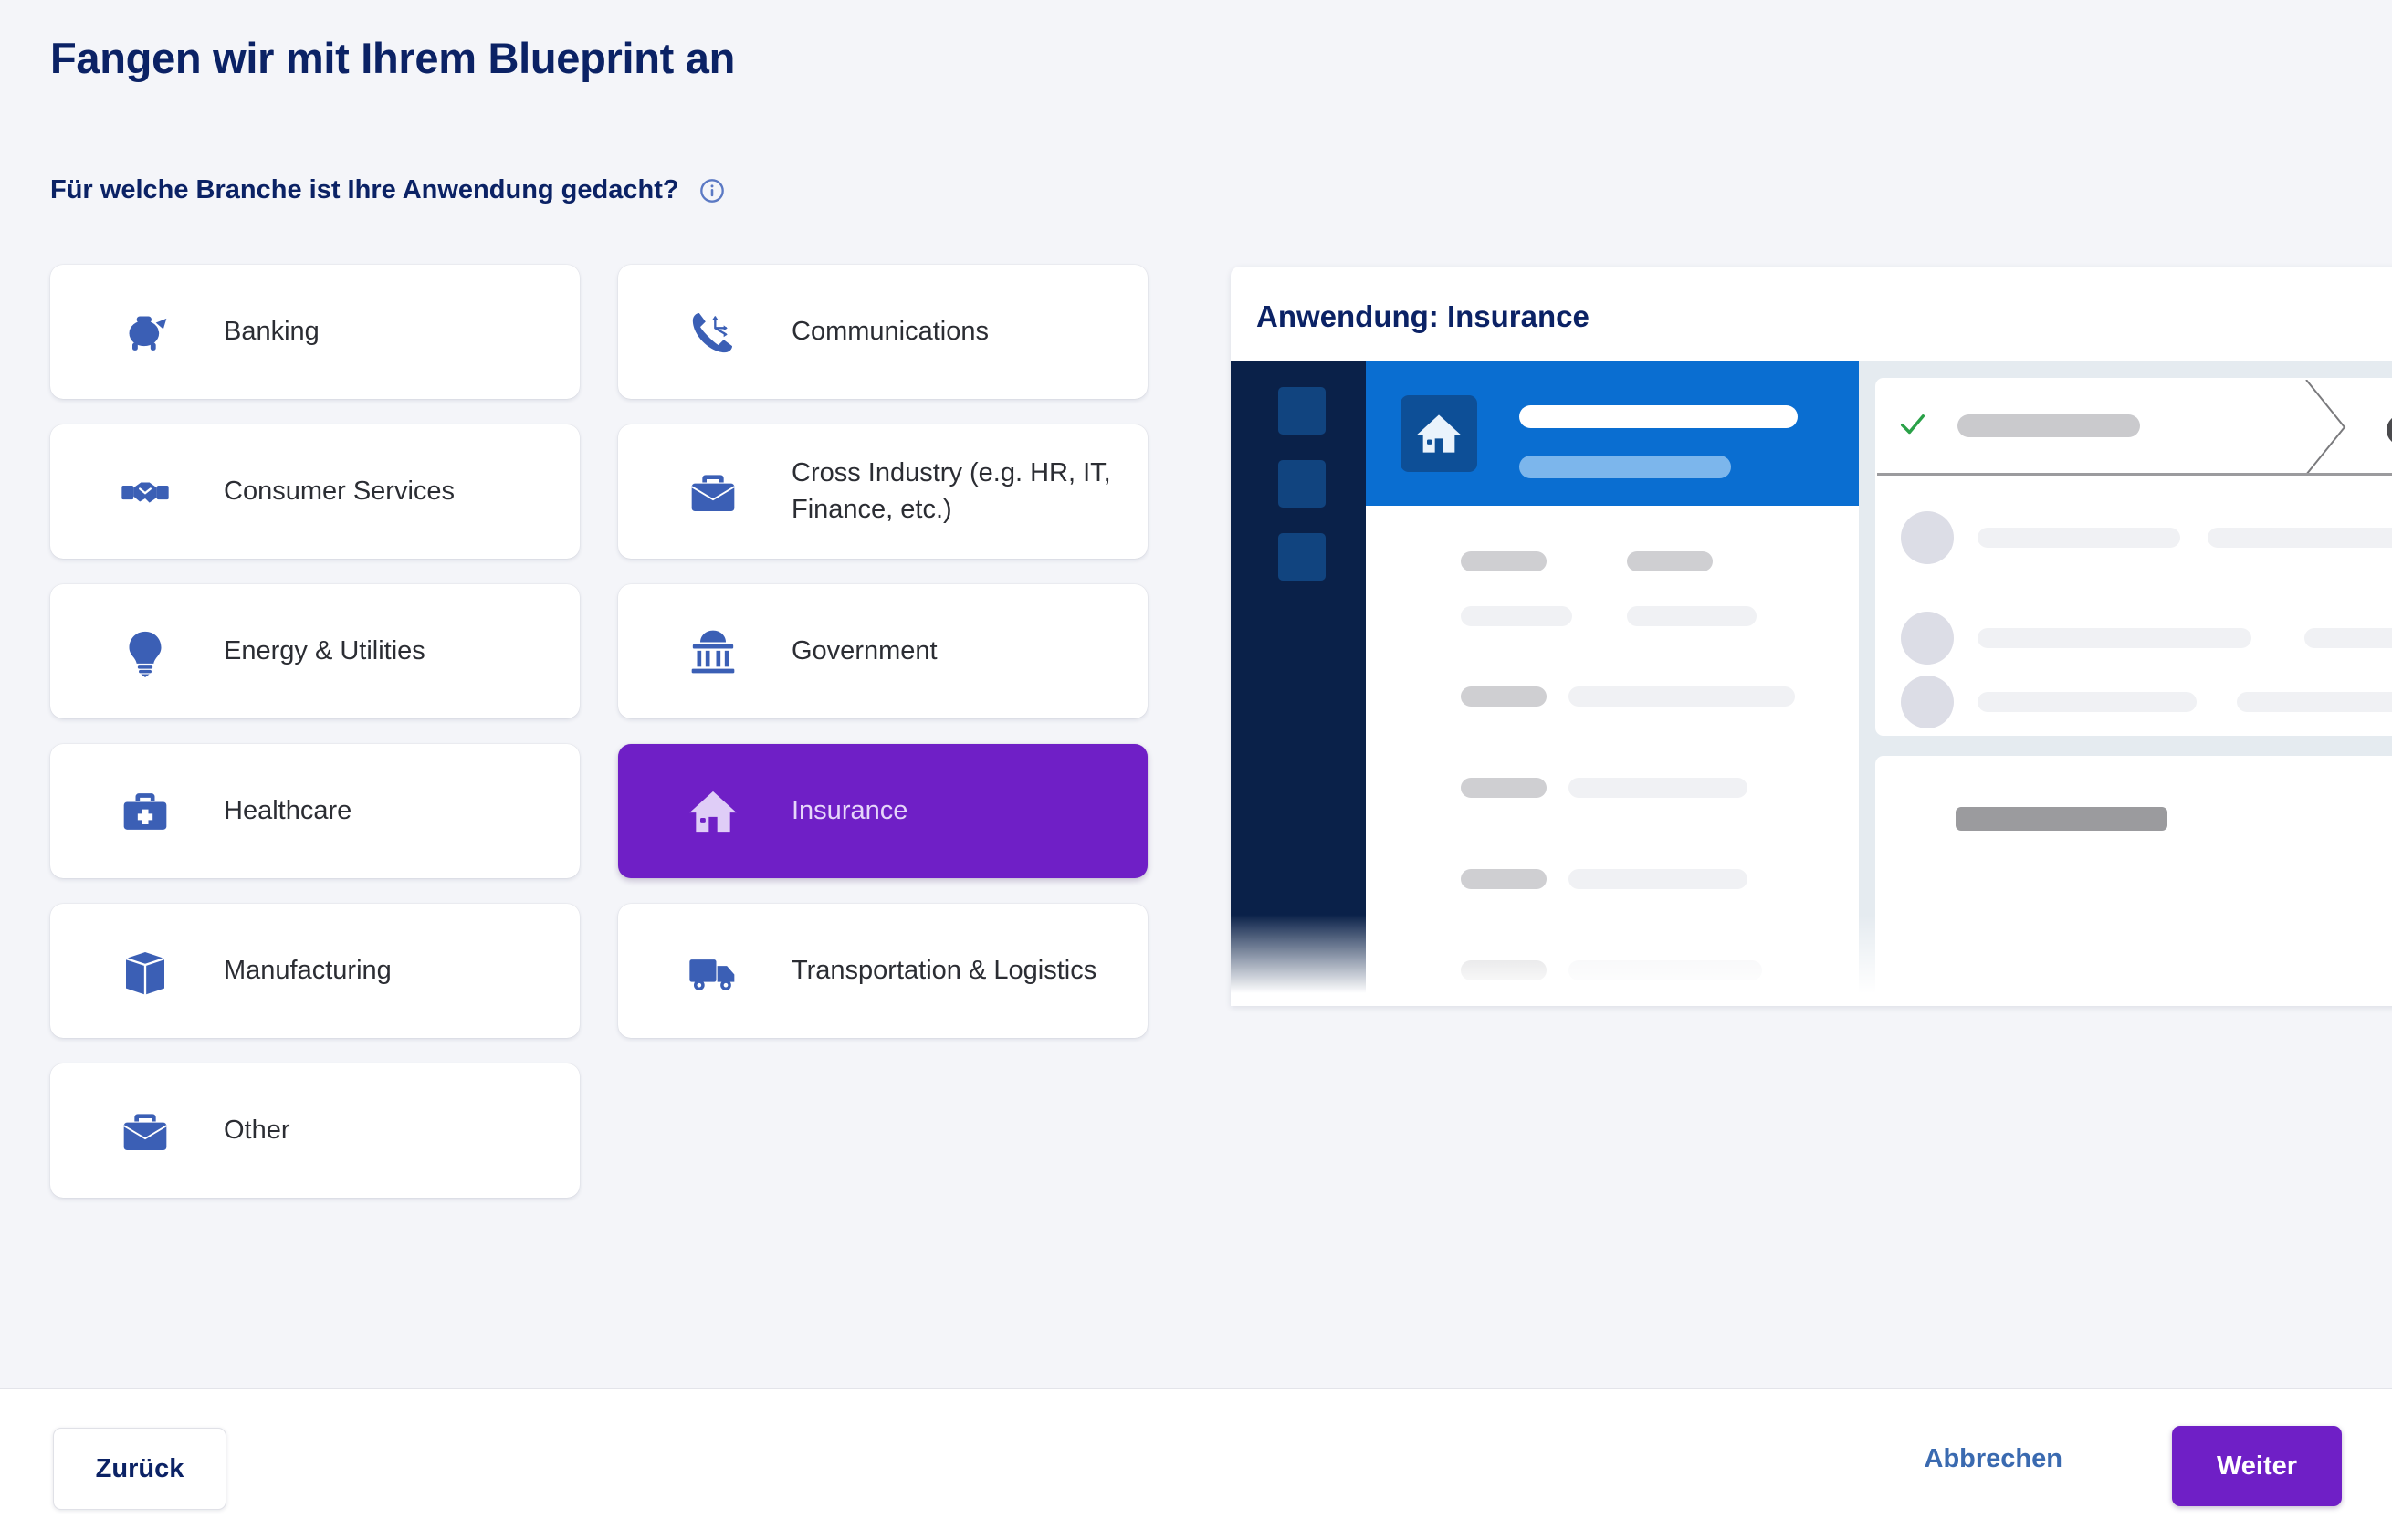 Image resolution: width=2392 pixels, height=1540 pixels. What do you see at coordinates (315, 1130) in the screenshot?
I see `industry-card-other: Other` at bounding box center [315, 1130].